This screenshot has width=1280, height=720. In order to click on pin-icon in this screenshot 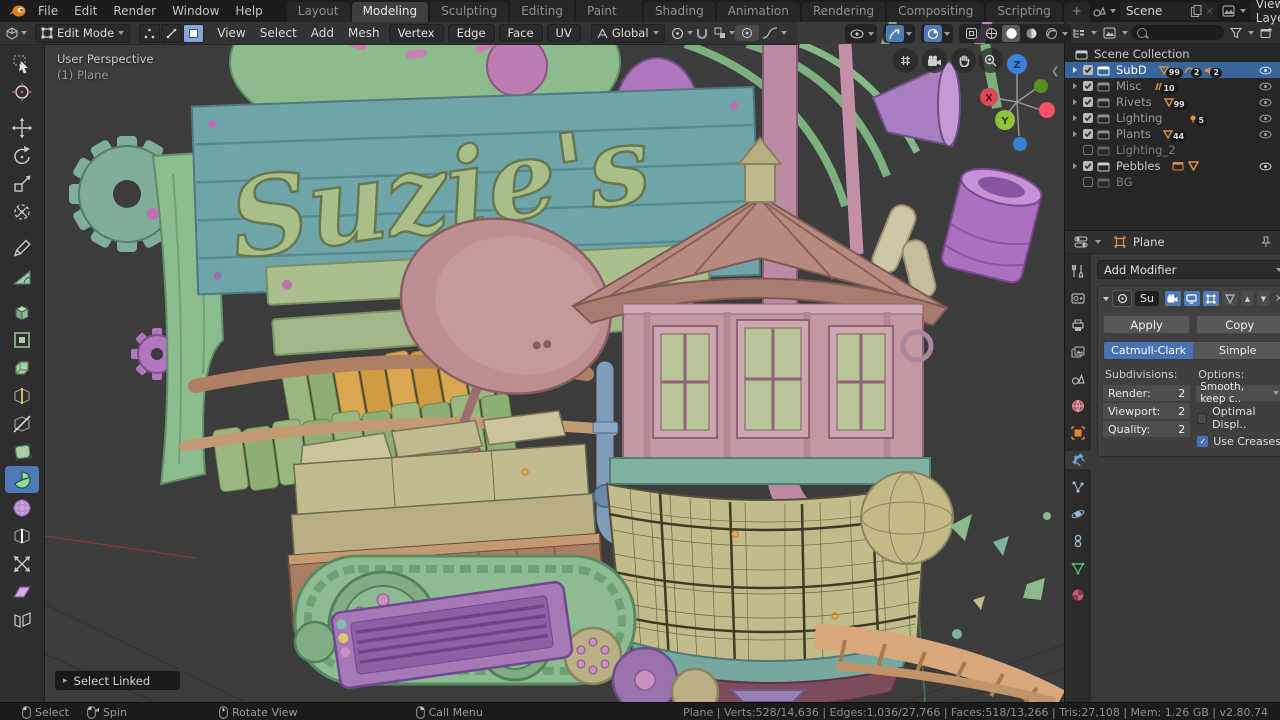, I will do `click(1265, 242)`.